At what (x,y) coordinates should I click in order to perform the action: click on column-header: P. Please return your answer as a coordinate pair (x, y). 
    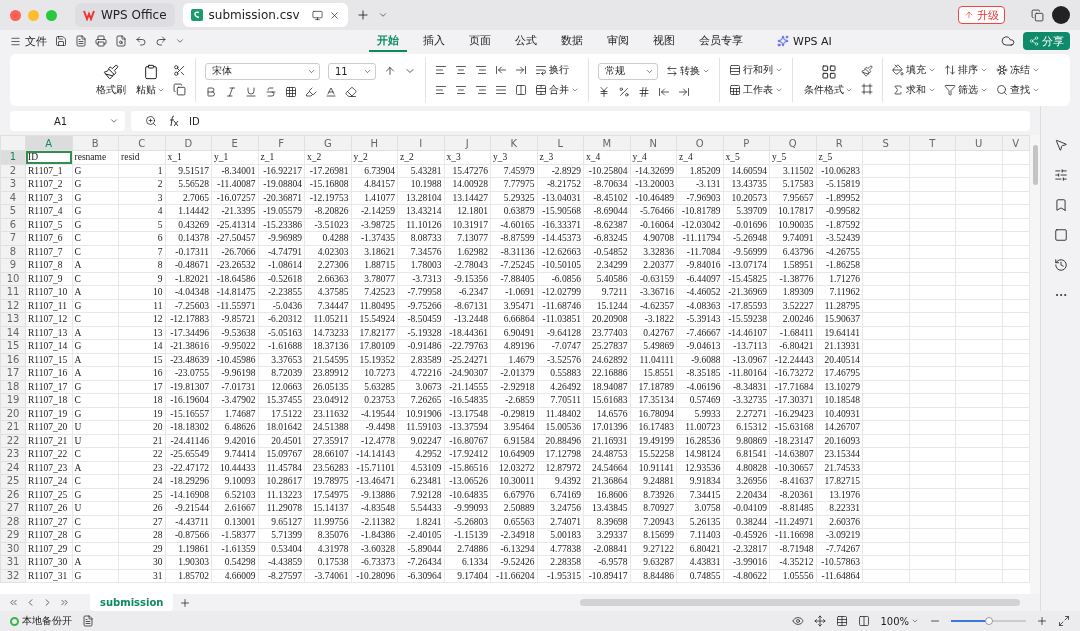
    Looking at the image, I should click on (746, 143).